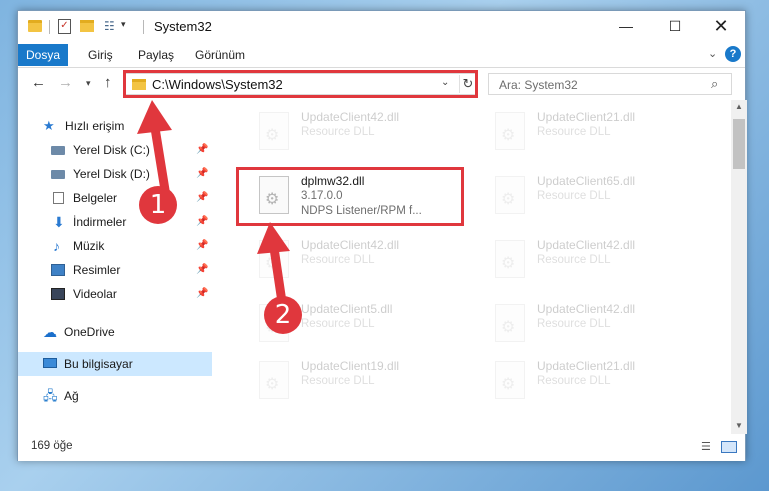 The width and height of the screenshot is (769, 491). I want to click on up-arrow-icon: ↑, so click(108, 82).